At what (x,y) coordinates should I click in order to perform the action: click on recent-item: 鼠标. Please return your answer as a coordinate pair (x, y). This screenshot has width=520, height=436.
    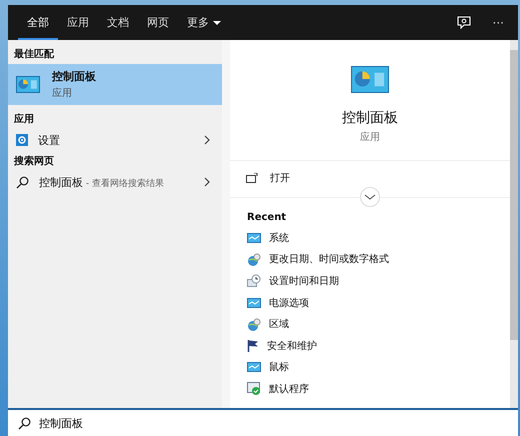
    Looking at the image, I should click on (370, 367).